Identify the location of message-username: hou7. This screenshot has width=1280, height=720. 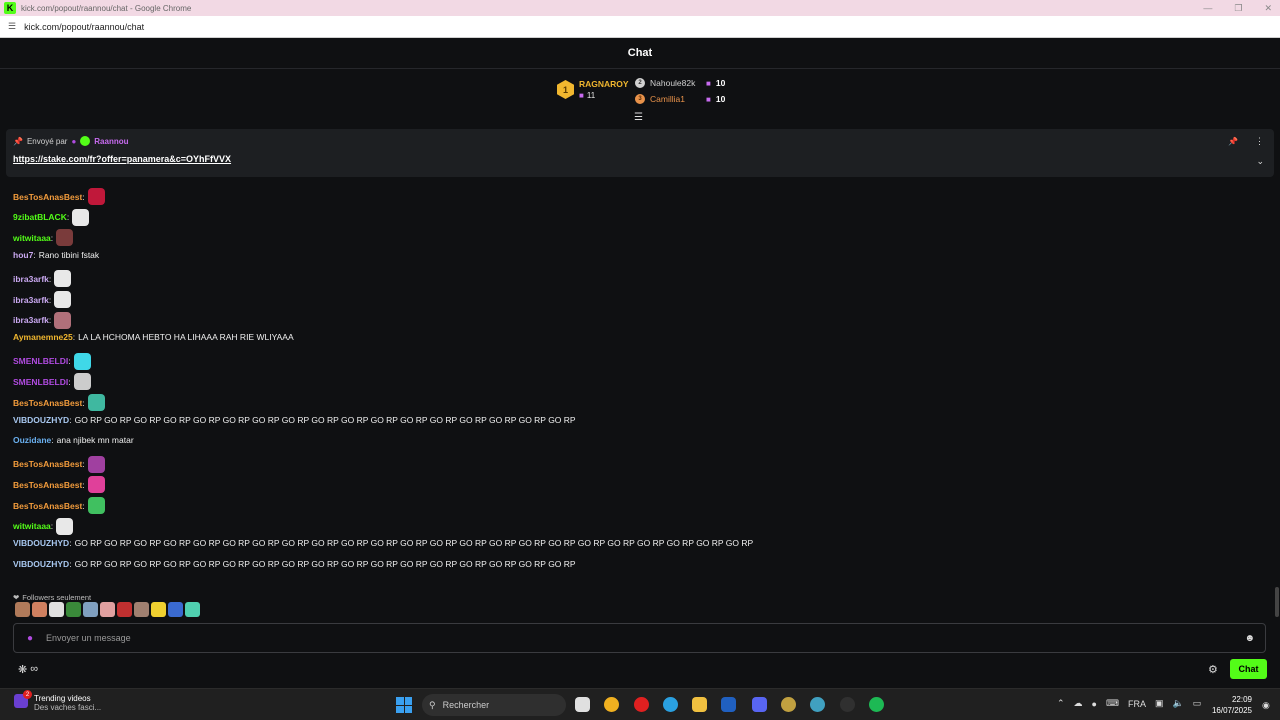
(23, 255).